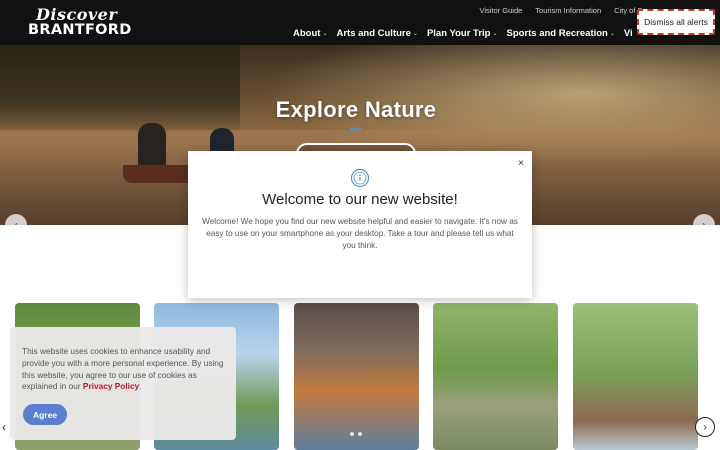  I want to click on nav-label: Vi, so click(628, 33).